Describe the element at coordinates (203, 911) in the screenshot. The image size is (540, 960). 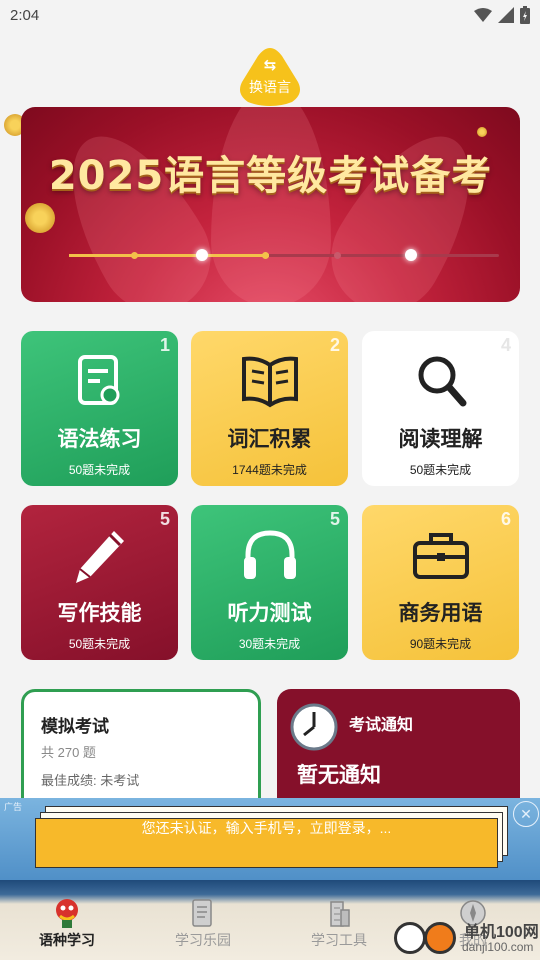
I see `scroll-book-icon` at that location.